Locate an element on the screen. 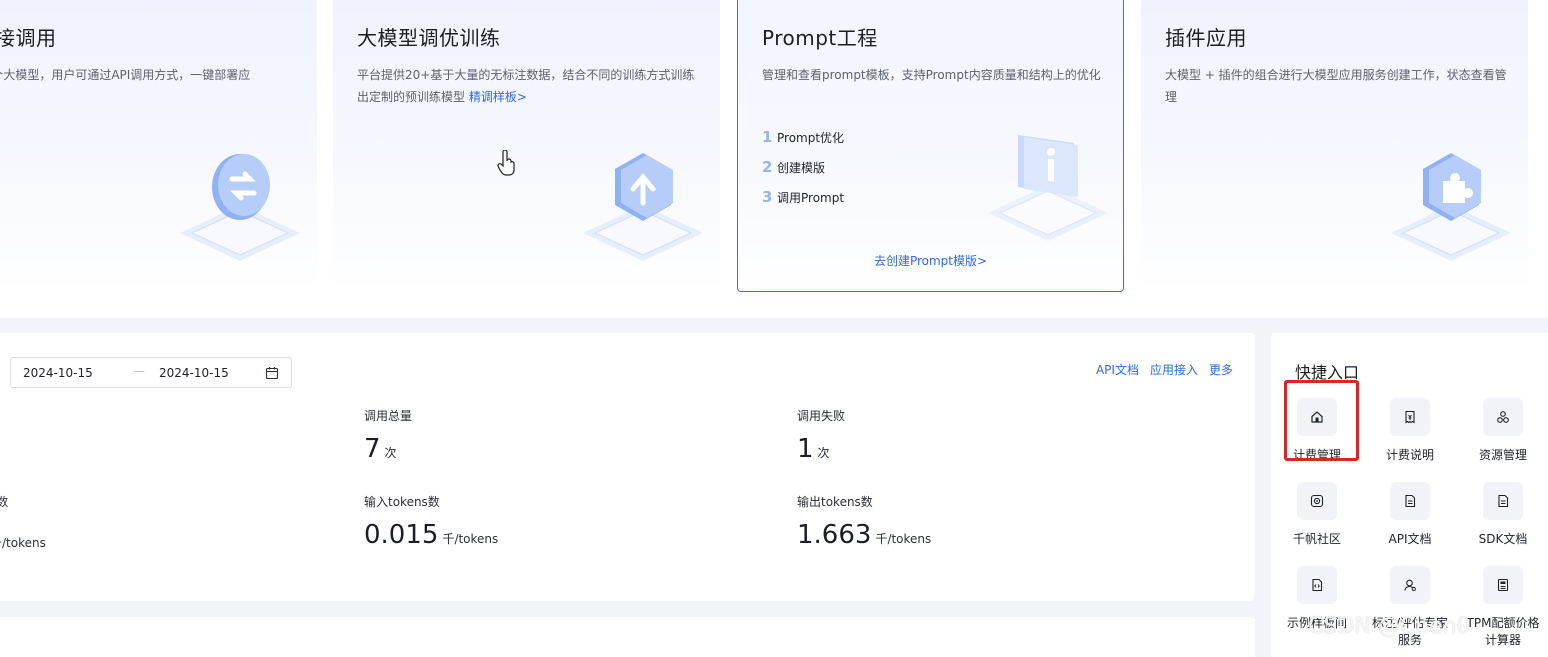 The width and height of the screenshot is (1548, 657). community-icon is located at coordinates (1317, 501).